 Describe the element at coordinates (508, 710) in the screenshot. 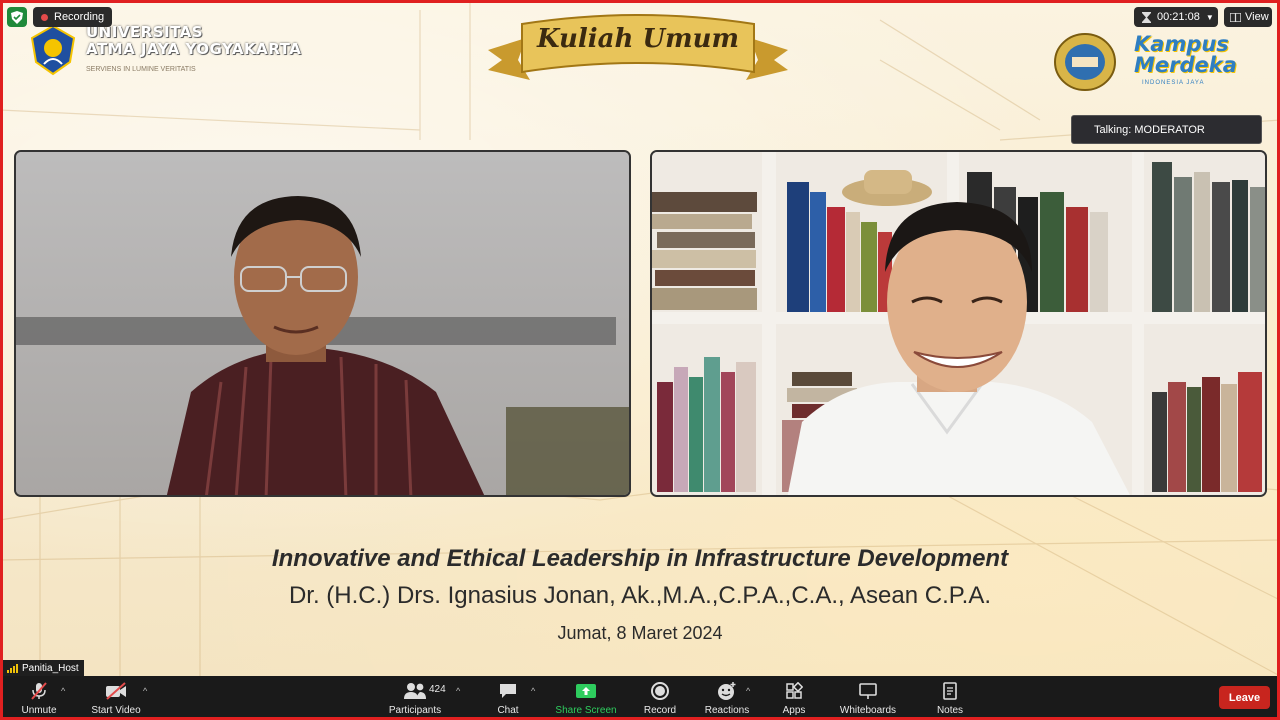

I see `chat-label: Chat` at that location.